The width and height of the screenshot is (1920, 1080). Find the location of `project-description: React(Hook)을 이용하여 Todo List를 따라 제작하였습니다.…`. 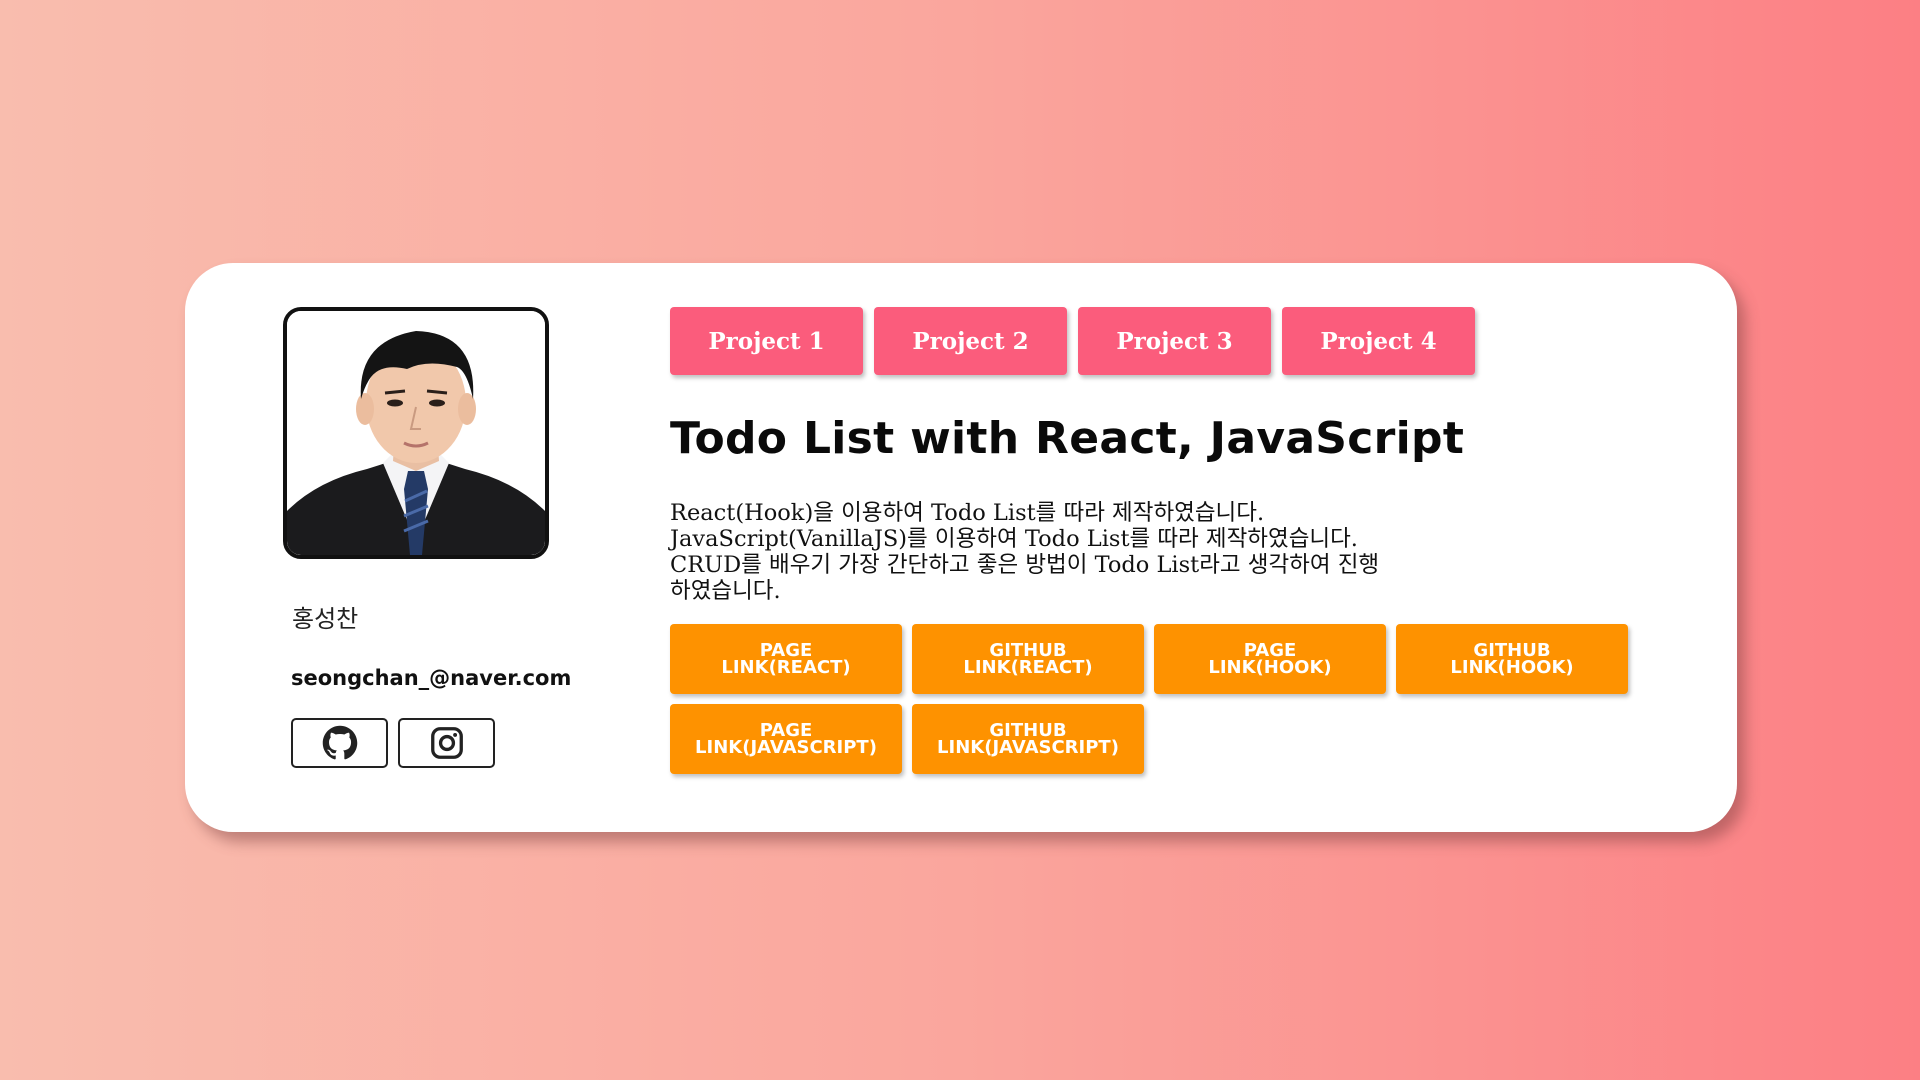

project-description: React(Hook)을 이용하여 Todo List를 따라 제작하였습니다.… is located at coordinates (1185, 552).